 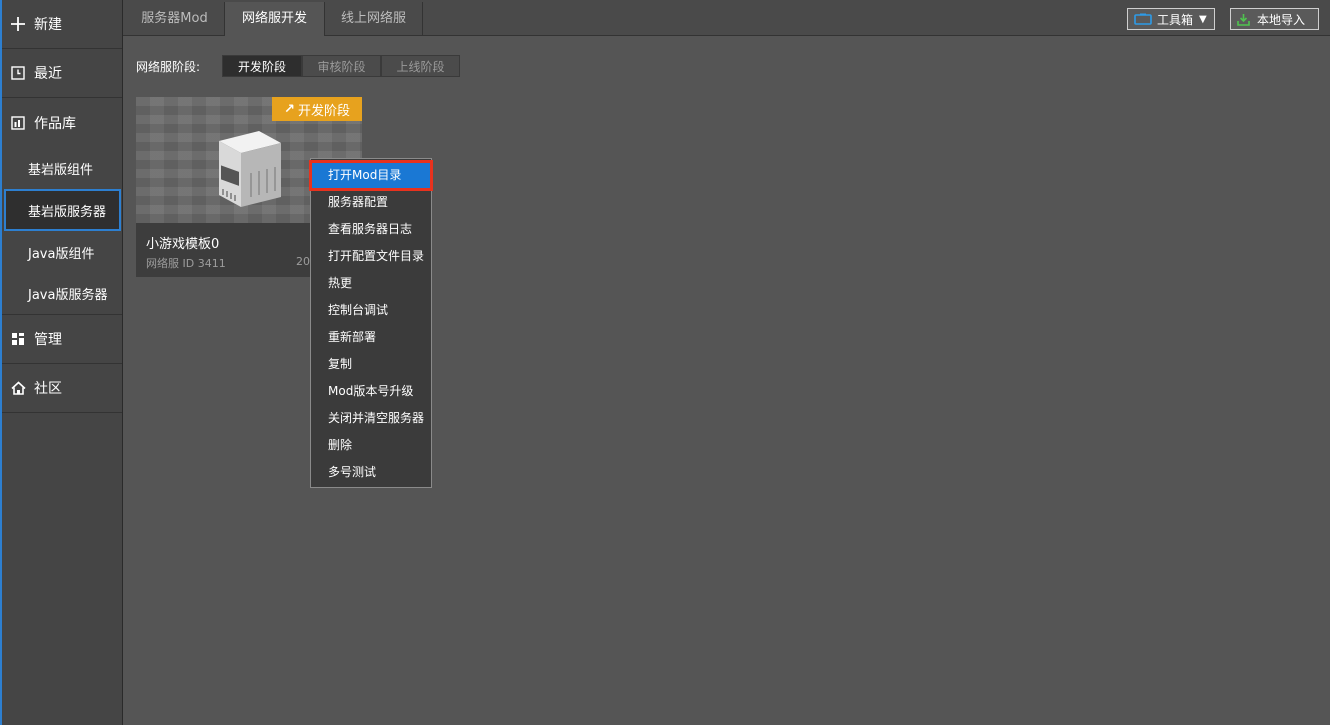 What do you see at coordinates (48, 340) in the screenshot?
I see `sidebar-item-label: 管理` at bounding box center [48, 340].